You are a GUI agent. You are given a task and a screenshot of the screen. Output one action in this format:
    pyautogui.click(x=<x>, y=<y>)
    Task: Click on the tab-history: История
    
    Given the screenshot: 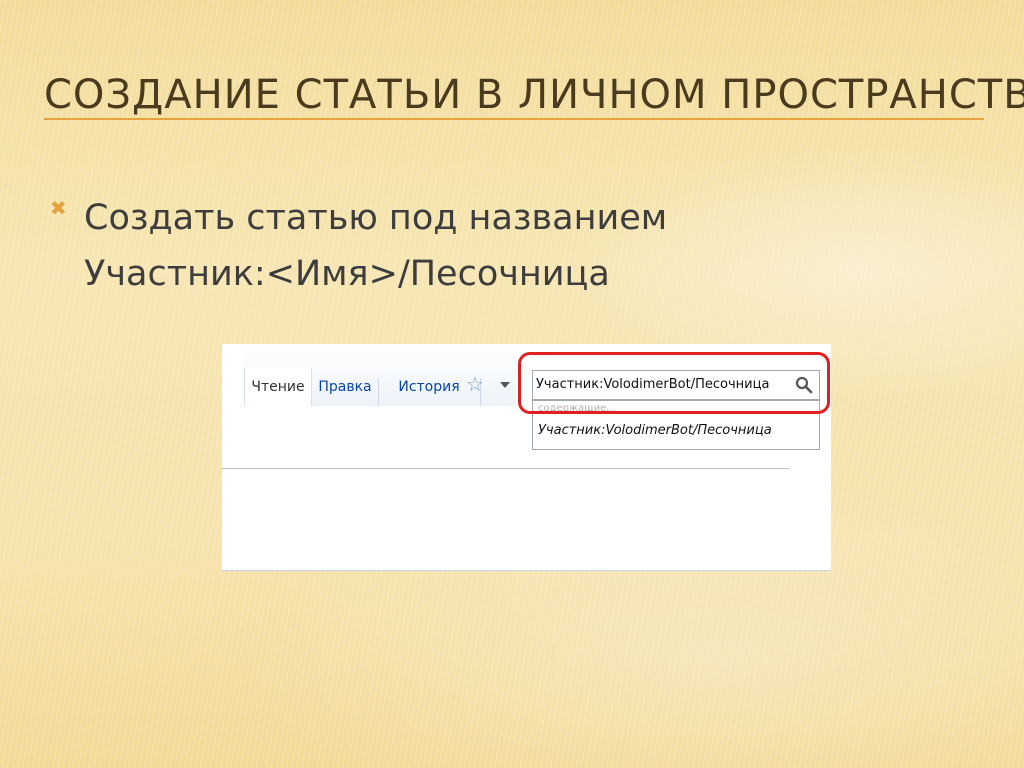 What is the action you would take?
    pyautogui.click(x=429, y=387)
    